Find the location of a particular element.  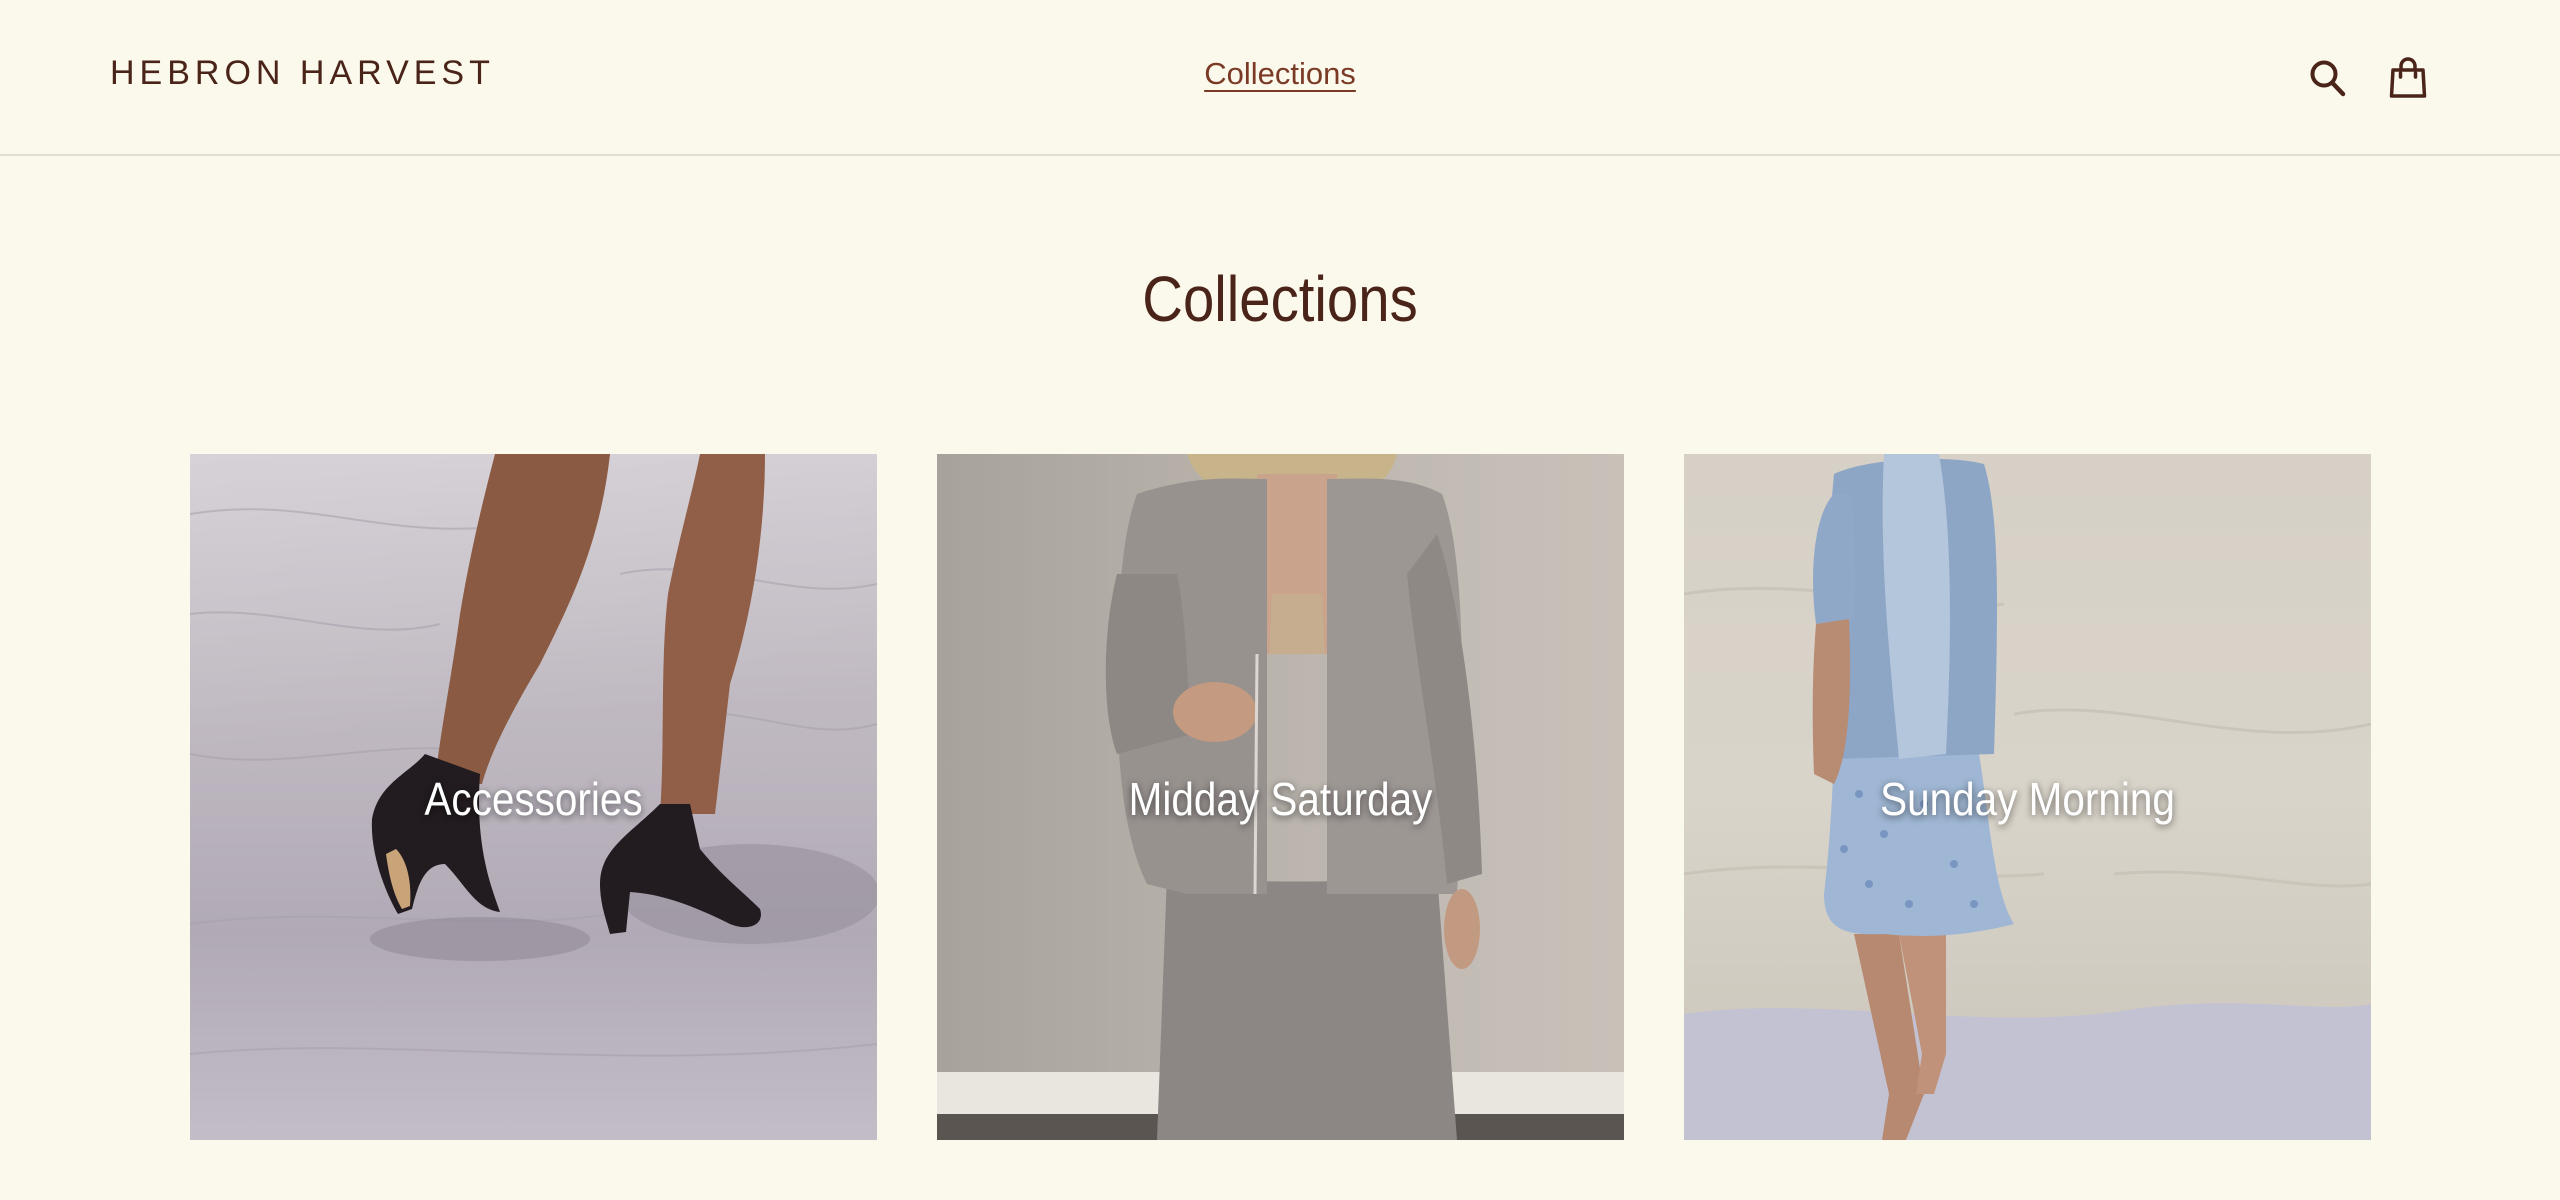

cart-icon is located at coordinates (2408, 77).